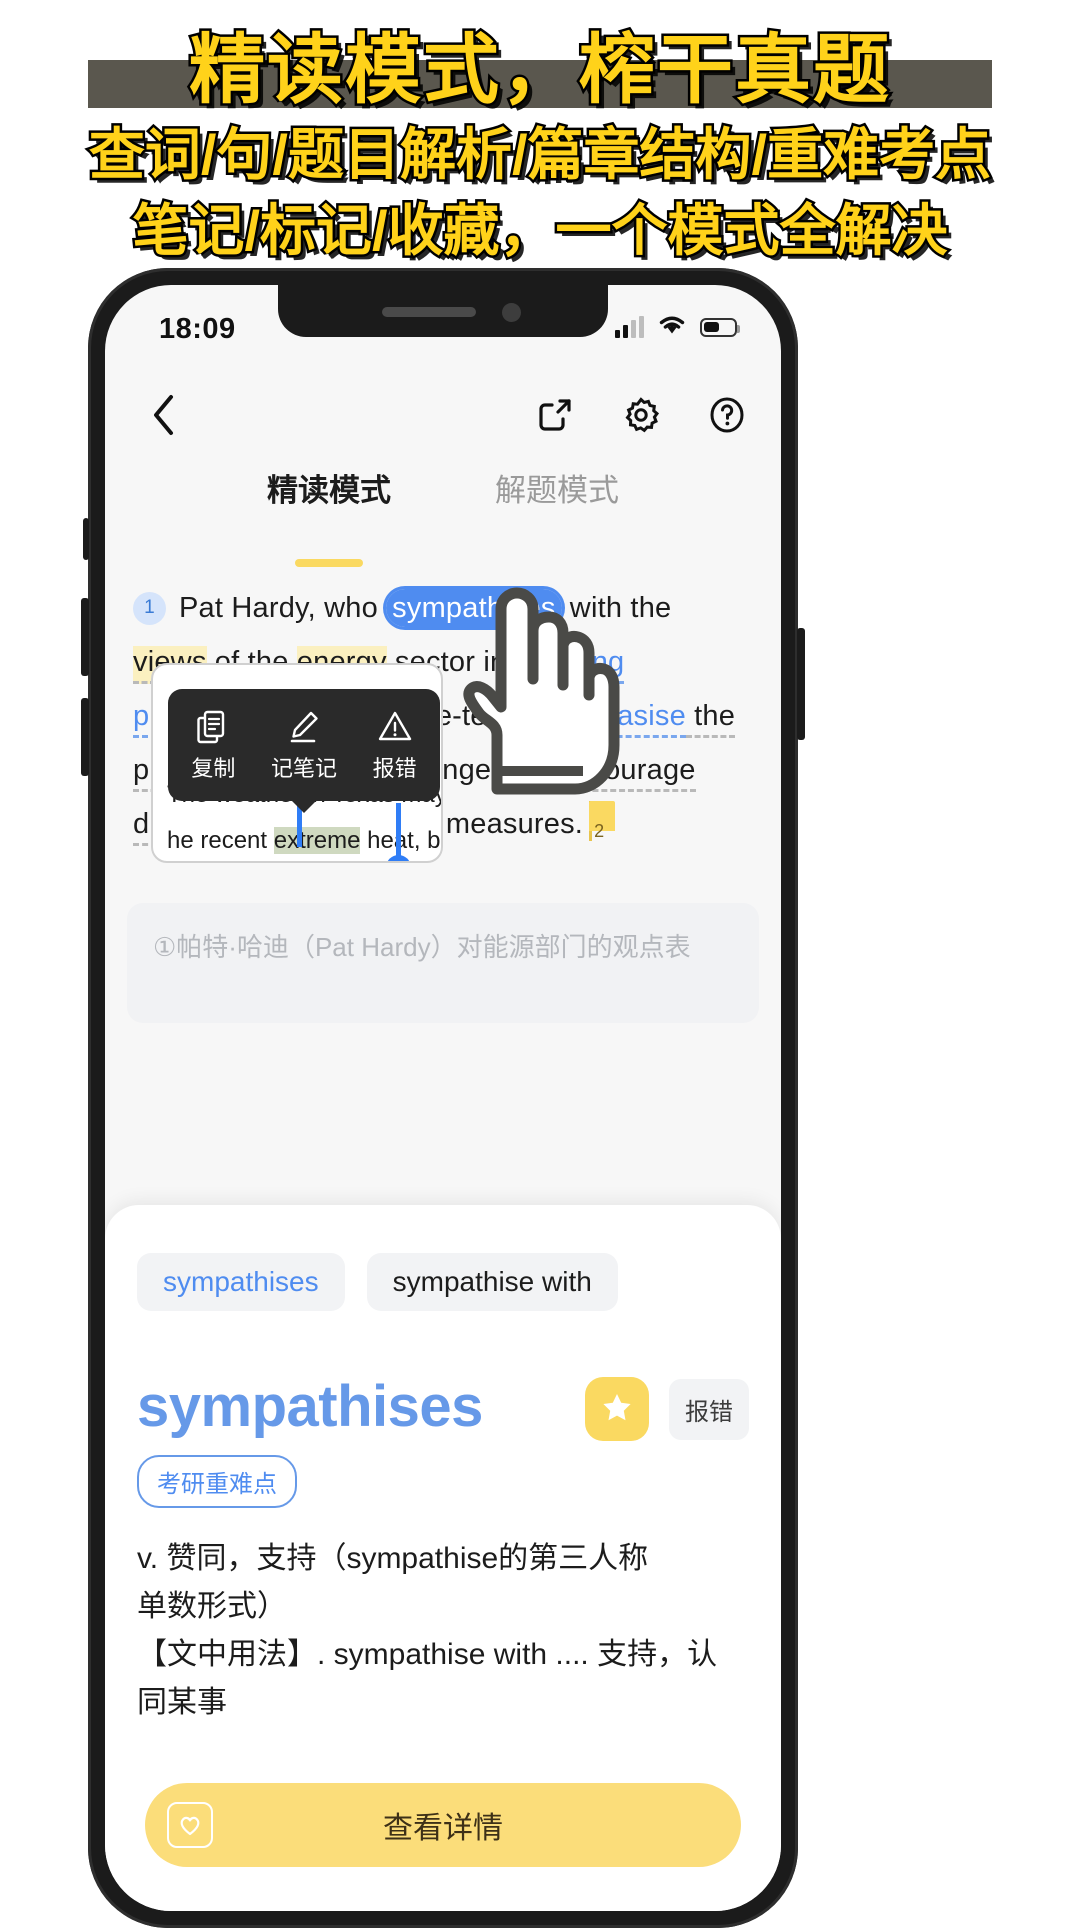 The image size is (1080, 1928). What do you see at coordinates (395, 727) in the screenshot?
I see `warning-triangle-icon` at bounding box center [395, 727].